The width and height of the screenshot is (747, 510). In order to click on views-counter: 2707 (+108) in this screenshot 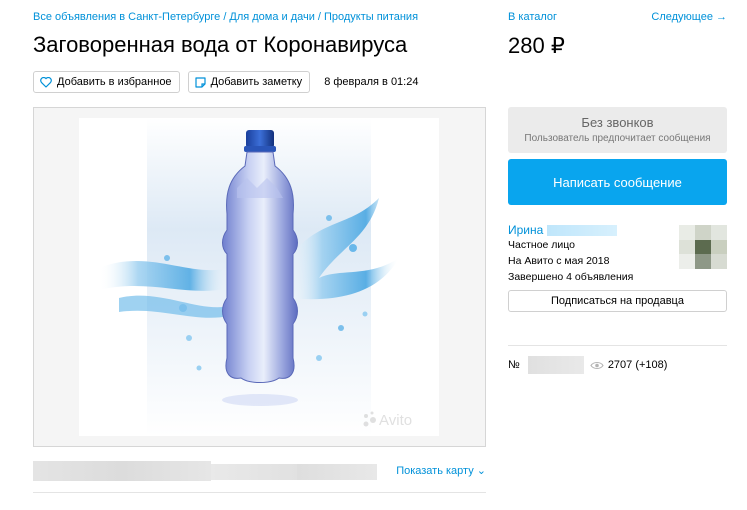, I will do `click(629, 365)`.